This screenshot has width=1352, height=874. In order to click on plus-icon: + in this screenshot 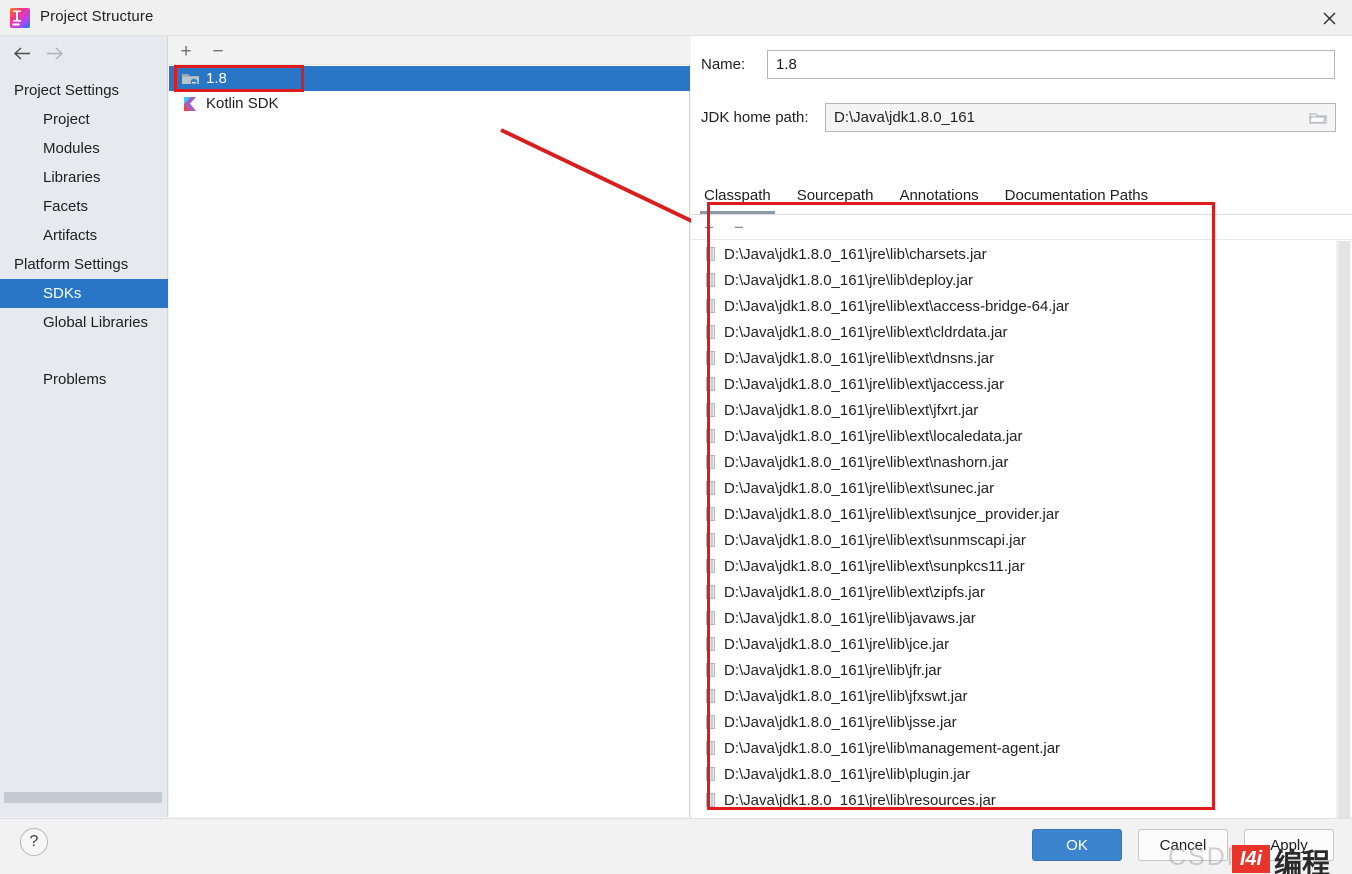, I will do `click(186, 51)`.